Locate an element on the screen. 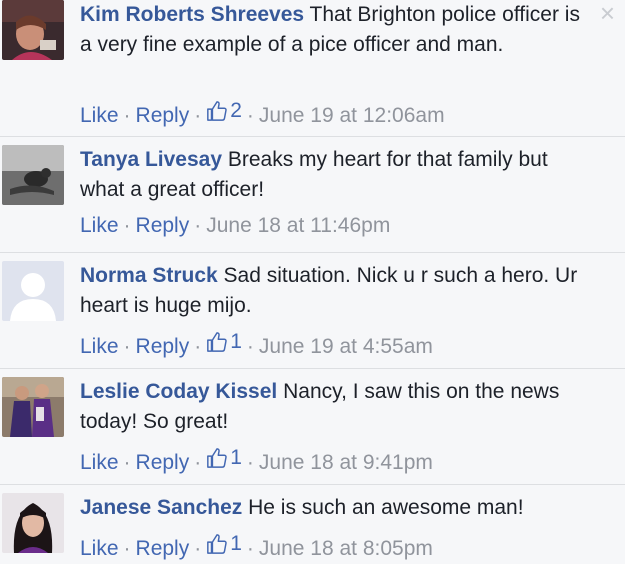 This screenshot has height=564, width=625. commenter-name: Kim Roberts Shreeves is located at coordinates (192, 14).